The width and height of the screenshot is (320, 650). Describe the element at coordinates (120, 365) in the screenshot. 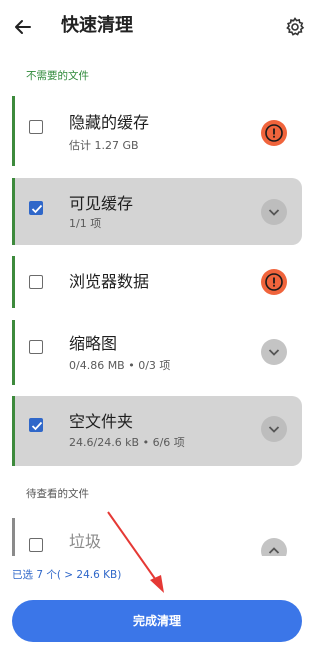

I see `item-detail: 0/4.86 MB • 0/3 项` at that location.